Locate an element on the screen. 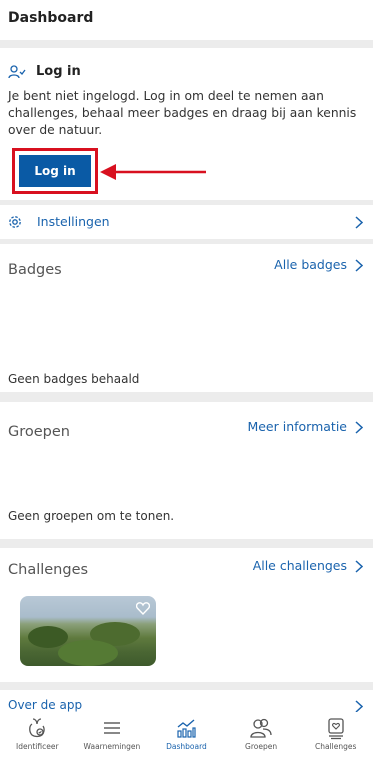  nav-label: Dashboard is located at coordinates (186, 746).